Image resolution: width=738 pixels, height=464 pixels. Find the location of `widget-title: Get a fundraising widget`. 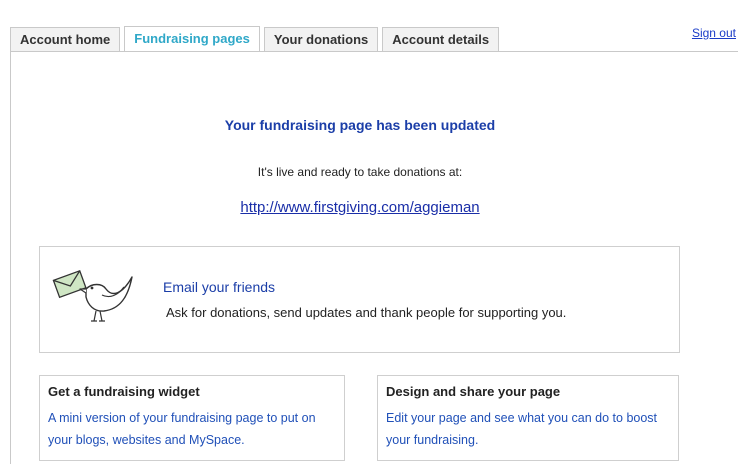

widget-title: Get a fundraising widget is located at coordinates (124, 391).